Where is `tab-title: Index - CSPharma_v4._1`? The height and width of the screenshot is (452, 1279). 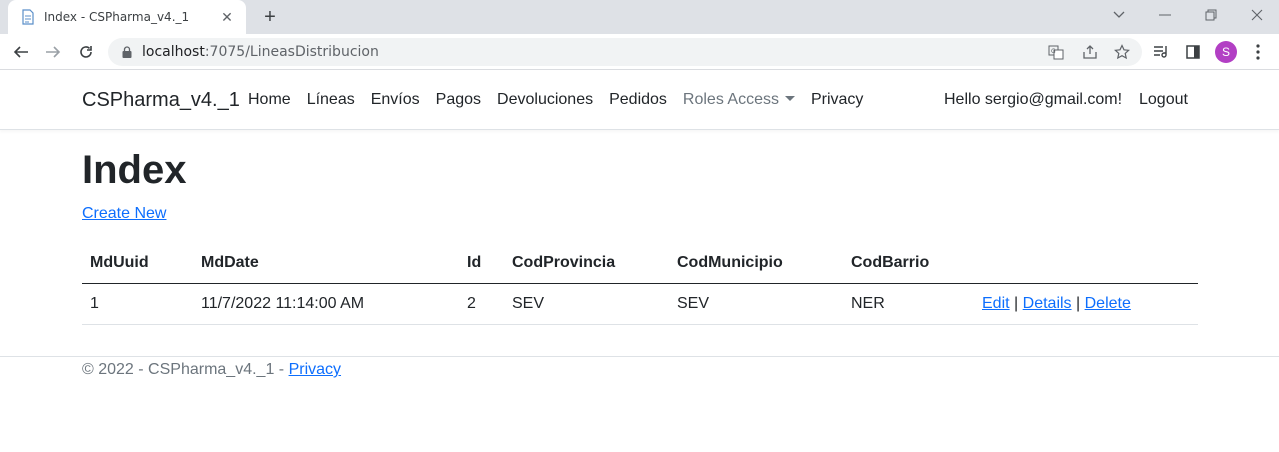 tab-title: Index - CSPharma_v4._1 is located at coordinates (117, 17).